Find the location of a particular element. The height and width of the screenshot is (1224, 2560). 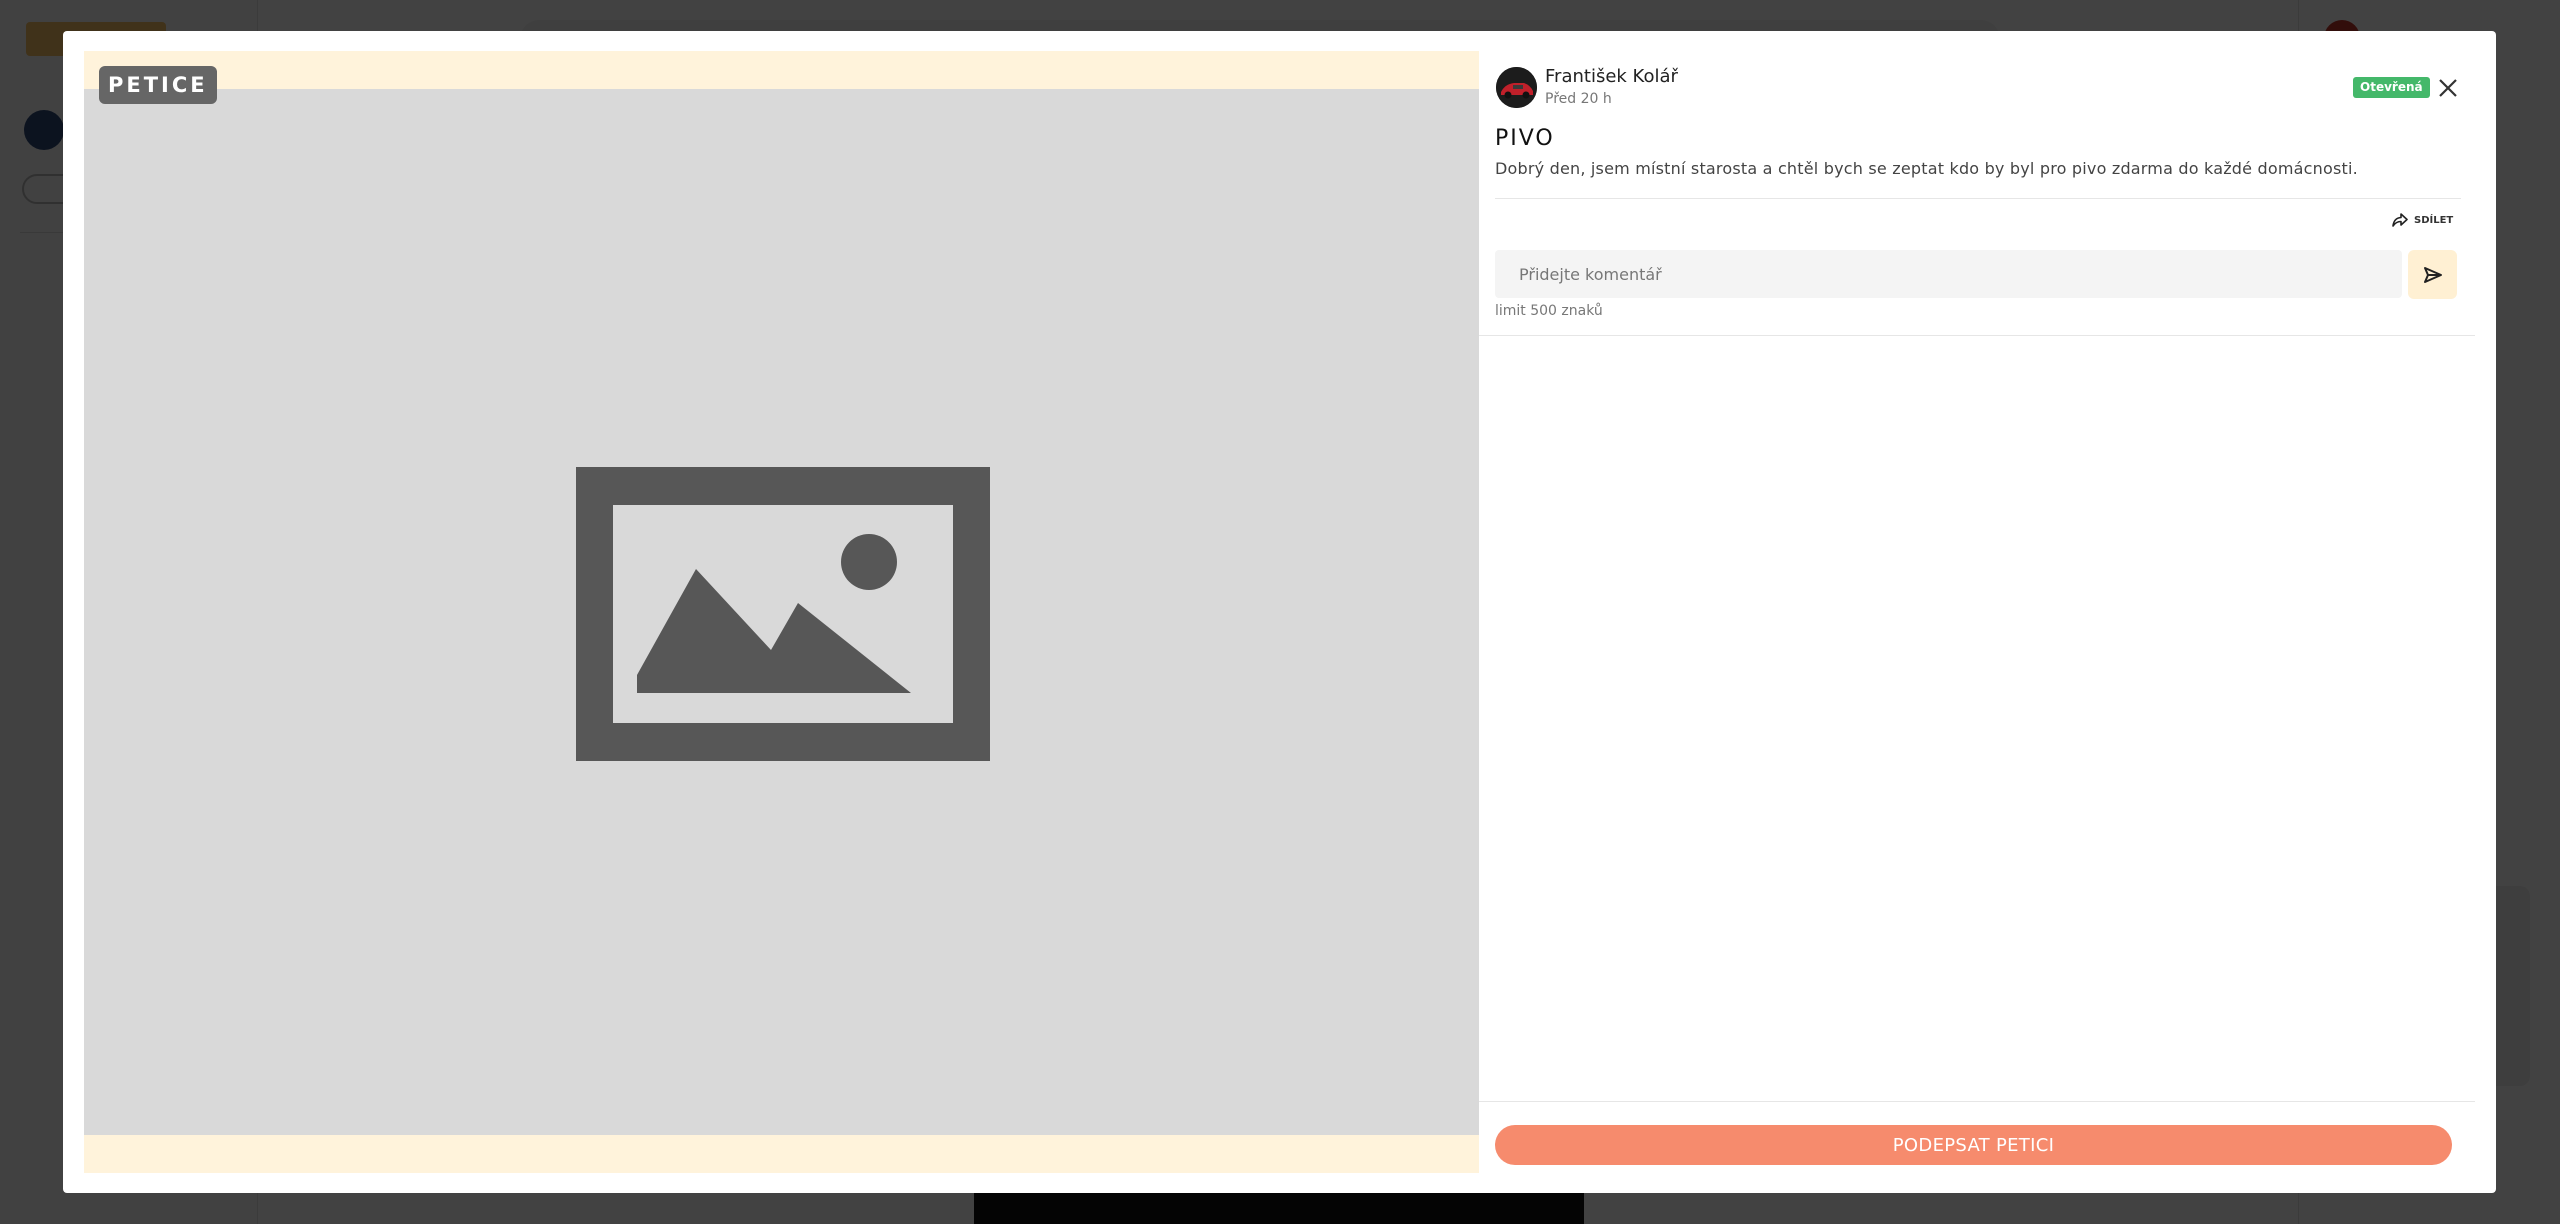

close-icon is located at coordinates (2448, 88).